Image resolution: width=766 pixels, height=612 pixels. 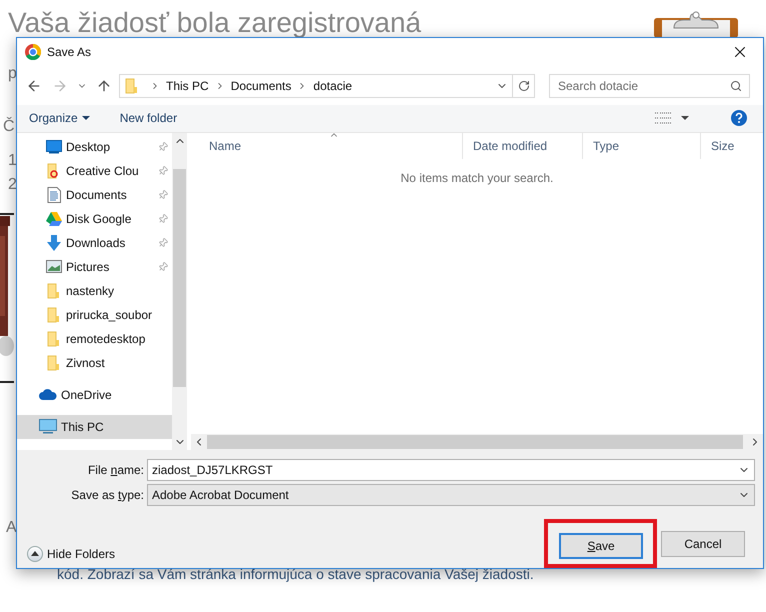 I want to click on breadcrumb: Documents, so click(x=261, y=85).